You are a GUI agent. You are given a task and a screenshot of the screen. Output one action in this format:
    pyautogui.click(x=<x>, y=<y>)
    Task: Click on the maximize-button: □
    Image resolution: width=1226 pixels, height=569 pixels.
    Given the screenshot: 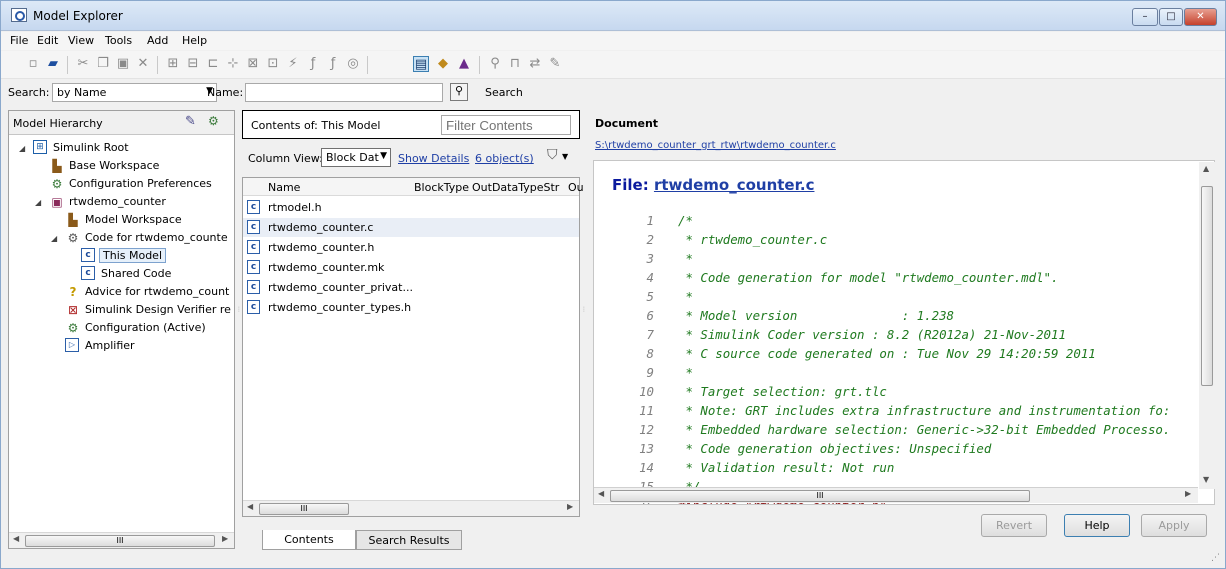 What is the action you would take?
    pyautogui.click(x=1171, y=17)
    